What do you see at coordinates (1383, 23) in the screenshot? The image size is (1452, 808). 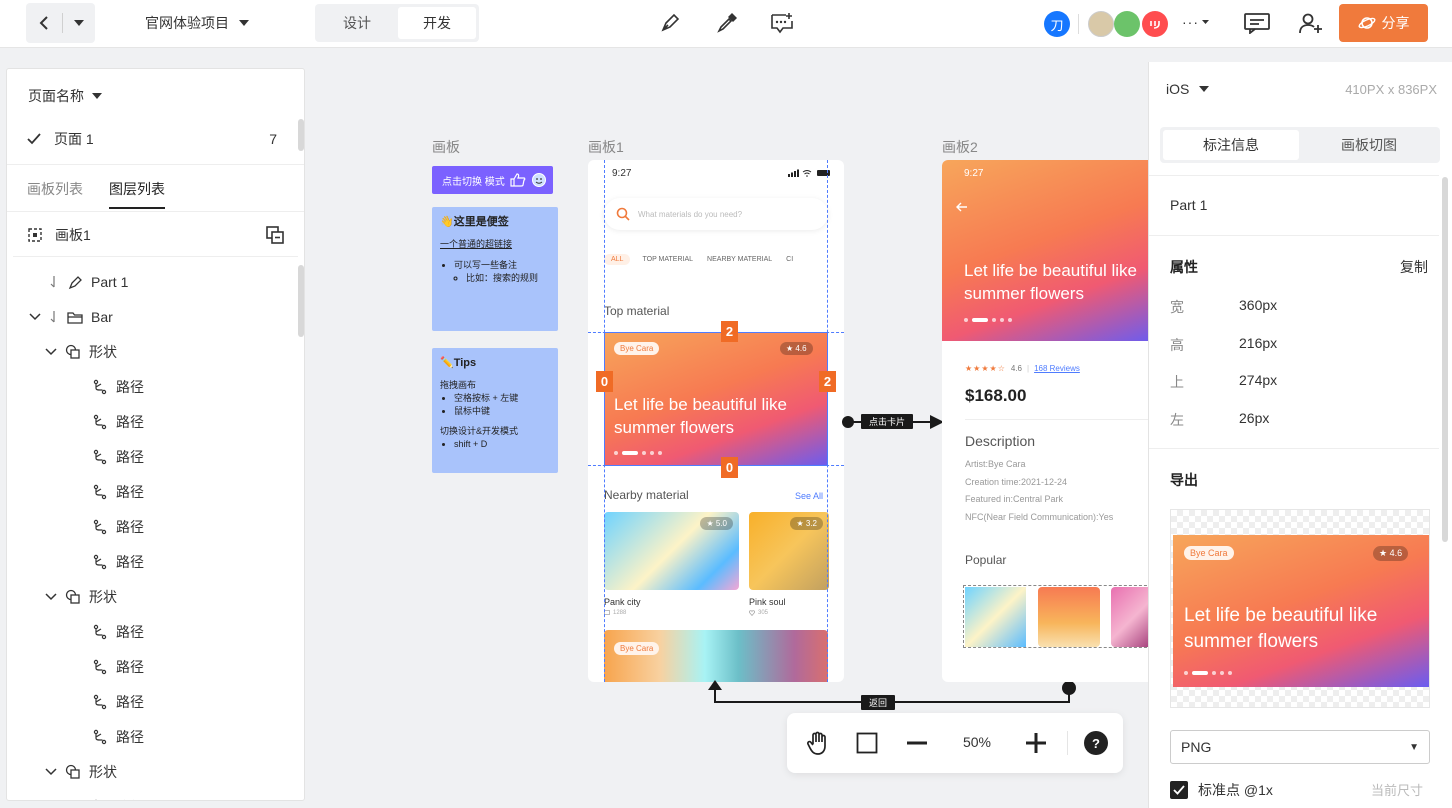 I see `share-button: 分享` at bounding box center [1383, 23].